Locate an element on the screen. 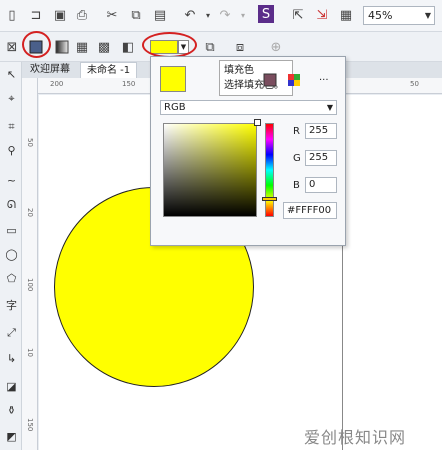  pick-tool-icon: ↖ is located at coordinates (11, 74).